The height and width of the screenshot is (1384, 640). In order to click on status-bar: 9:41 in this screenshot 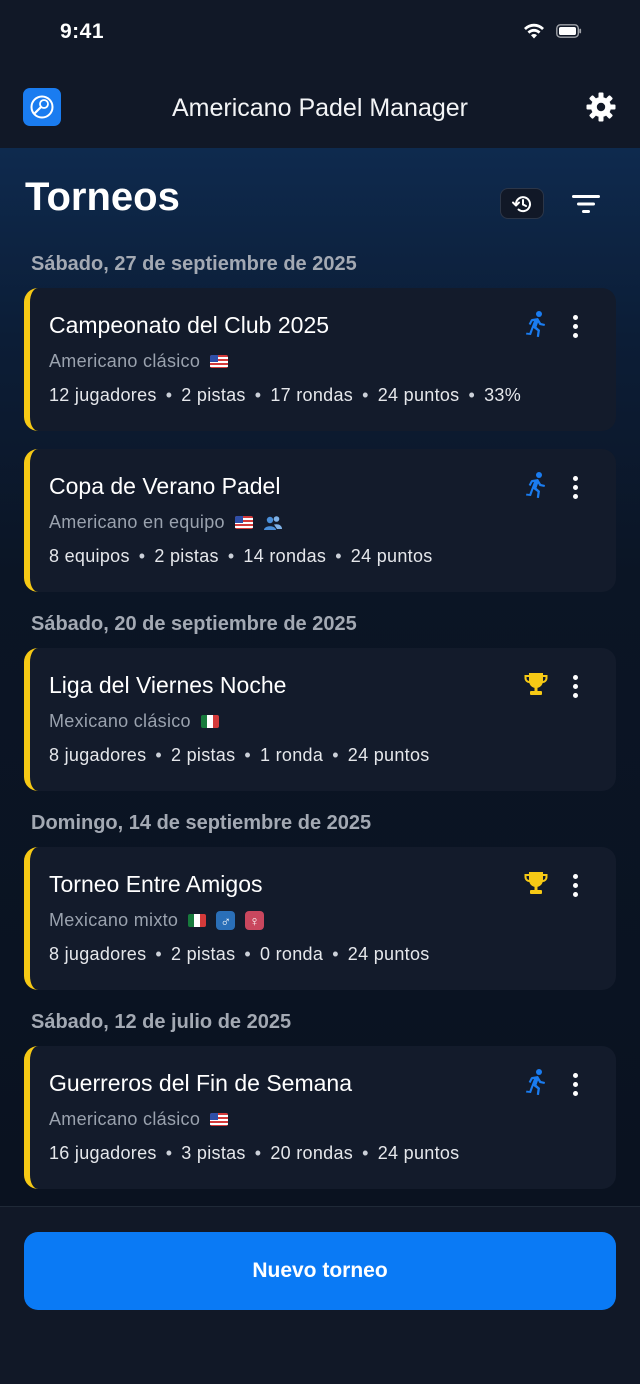, I will do `click(320, 33)`.